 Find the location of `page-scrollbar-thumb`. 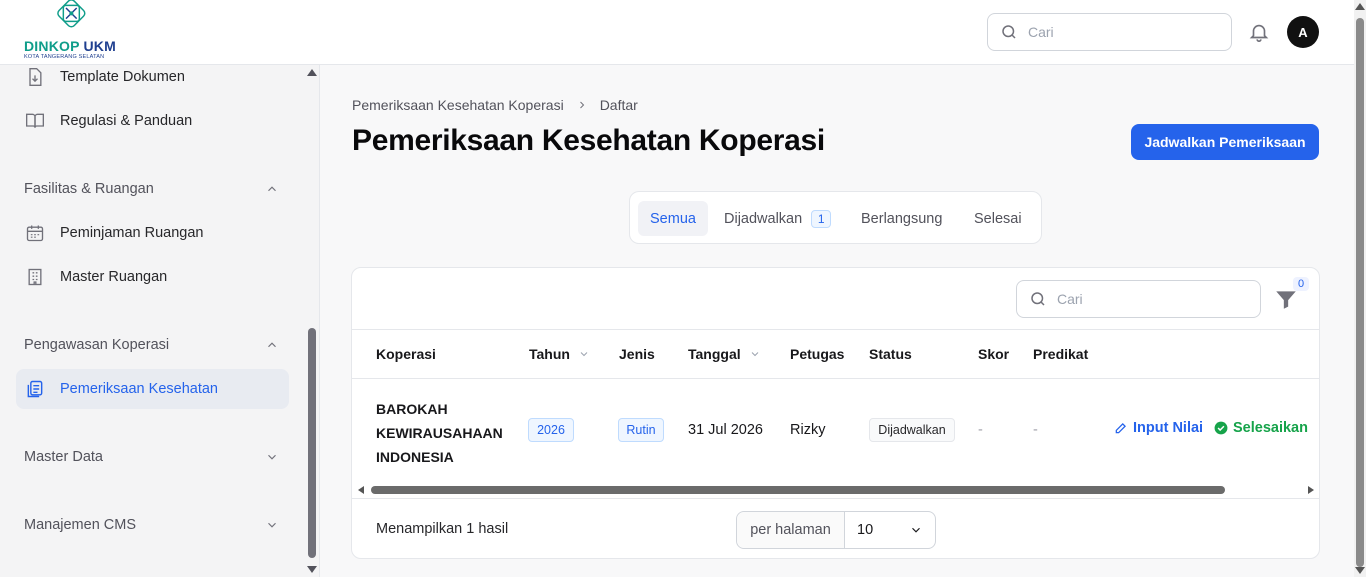

page-scrollbar-thumb is located at coordinates (1360, 292).